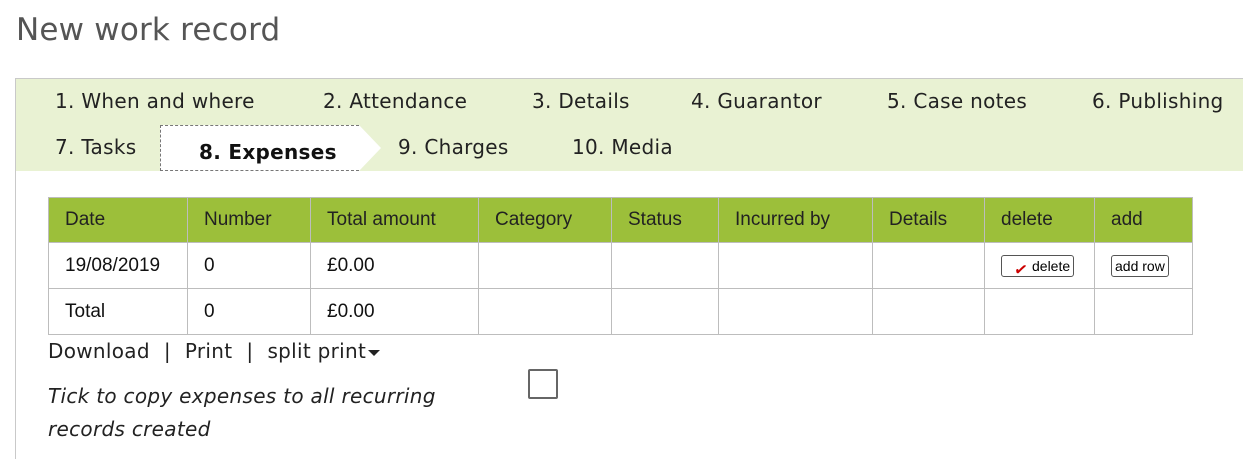 The image size is (1243, 459). What do you see at coordinates (374, 352) in the screenshot?
I see `caret-down-icon` at bounding box center [374, 352].